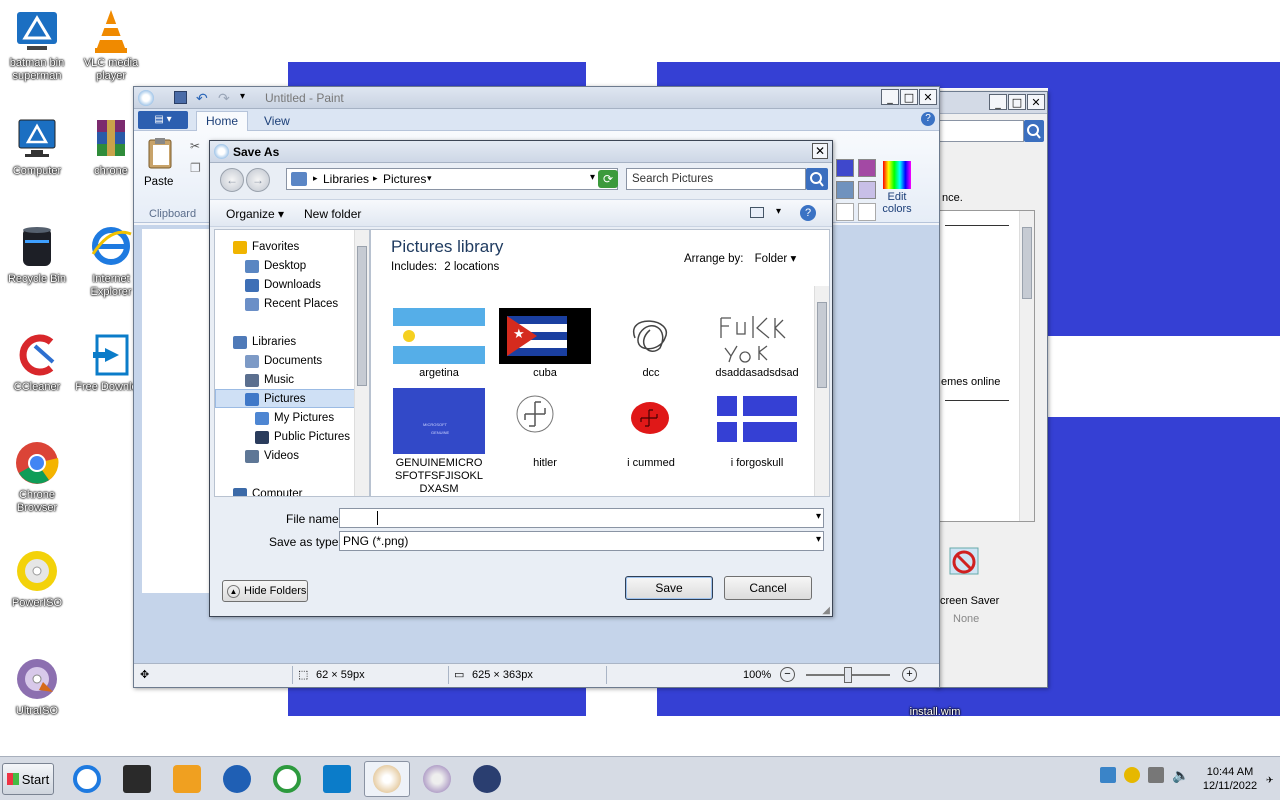  I want to click on bg-search-field, so click(980, 131).